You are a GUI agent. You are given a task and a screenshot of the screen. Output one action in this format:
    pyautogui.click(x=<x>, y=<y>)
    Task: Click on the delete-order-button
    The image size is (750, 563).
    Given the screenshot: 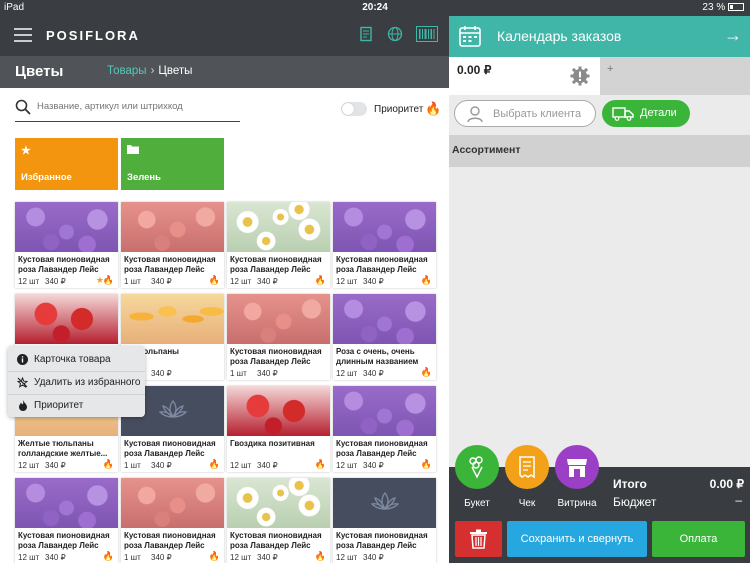 What is the action you would take?
    pyautogui.click(x=478, y=539)
    